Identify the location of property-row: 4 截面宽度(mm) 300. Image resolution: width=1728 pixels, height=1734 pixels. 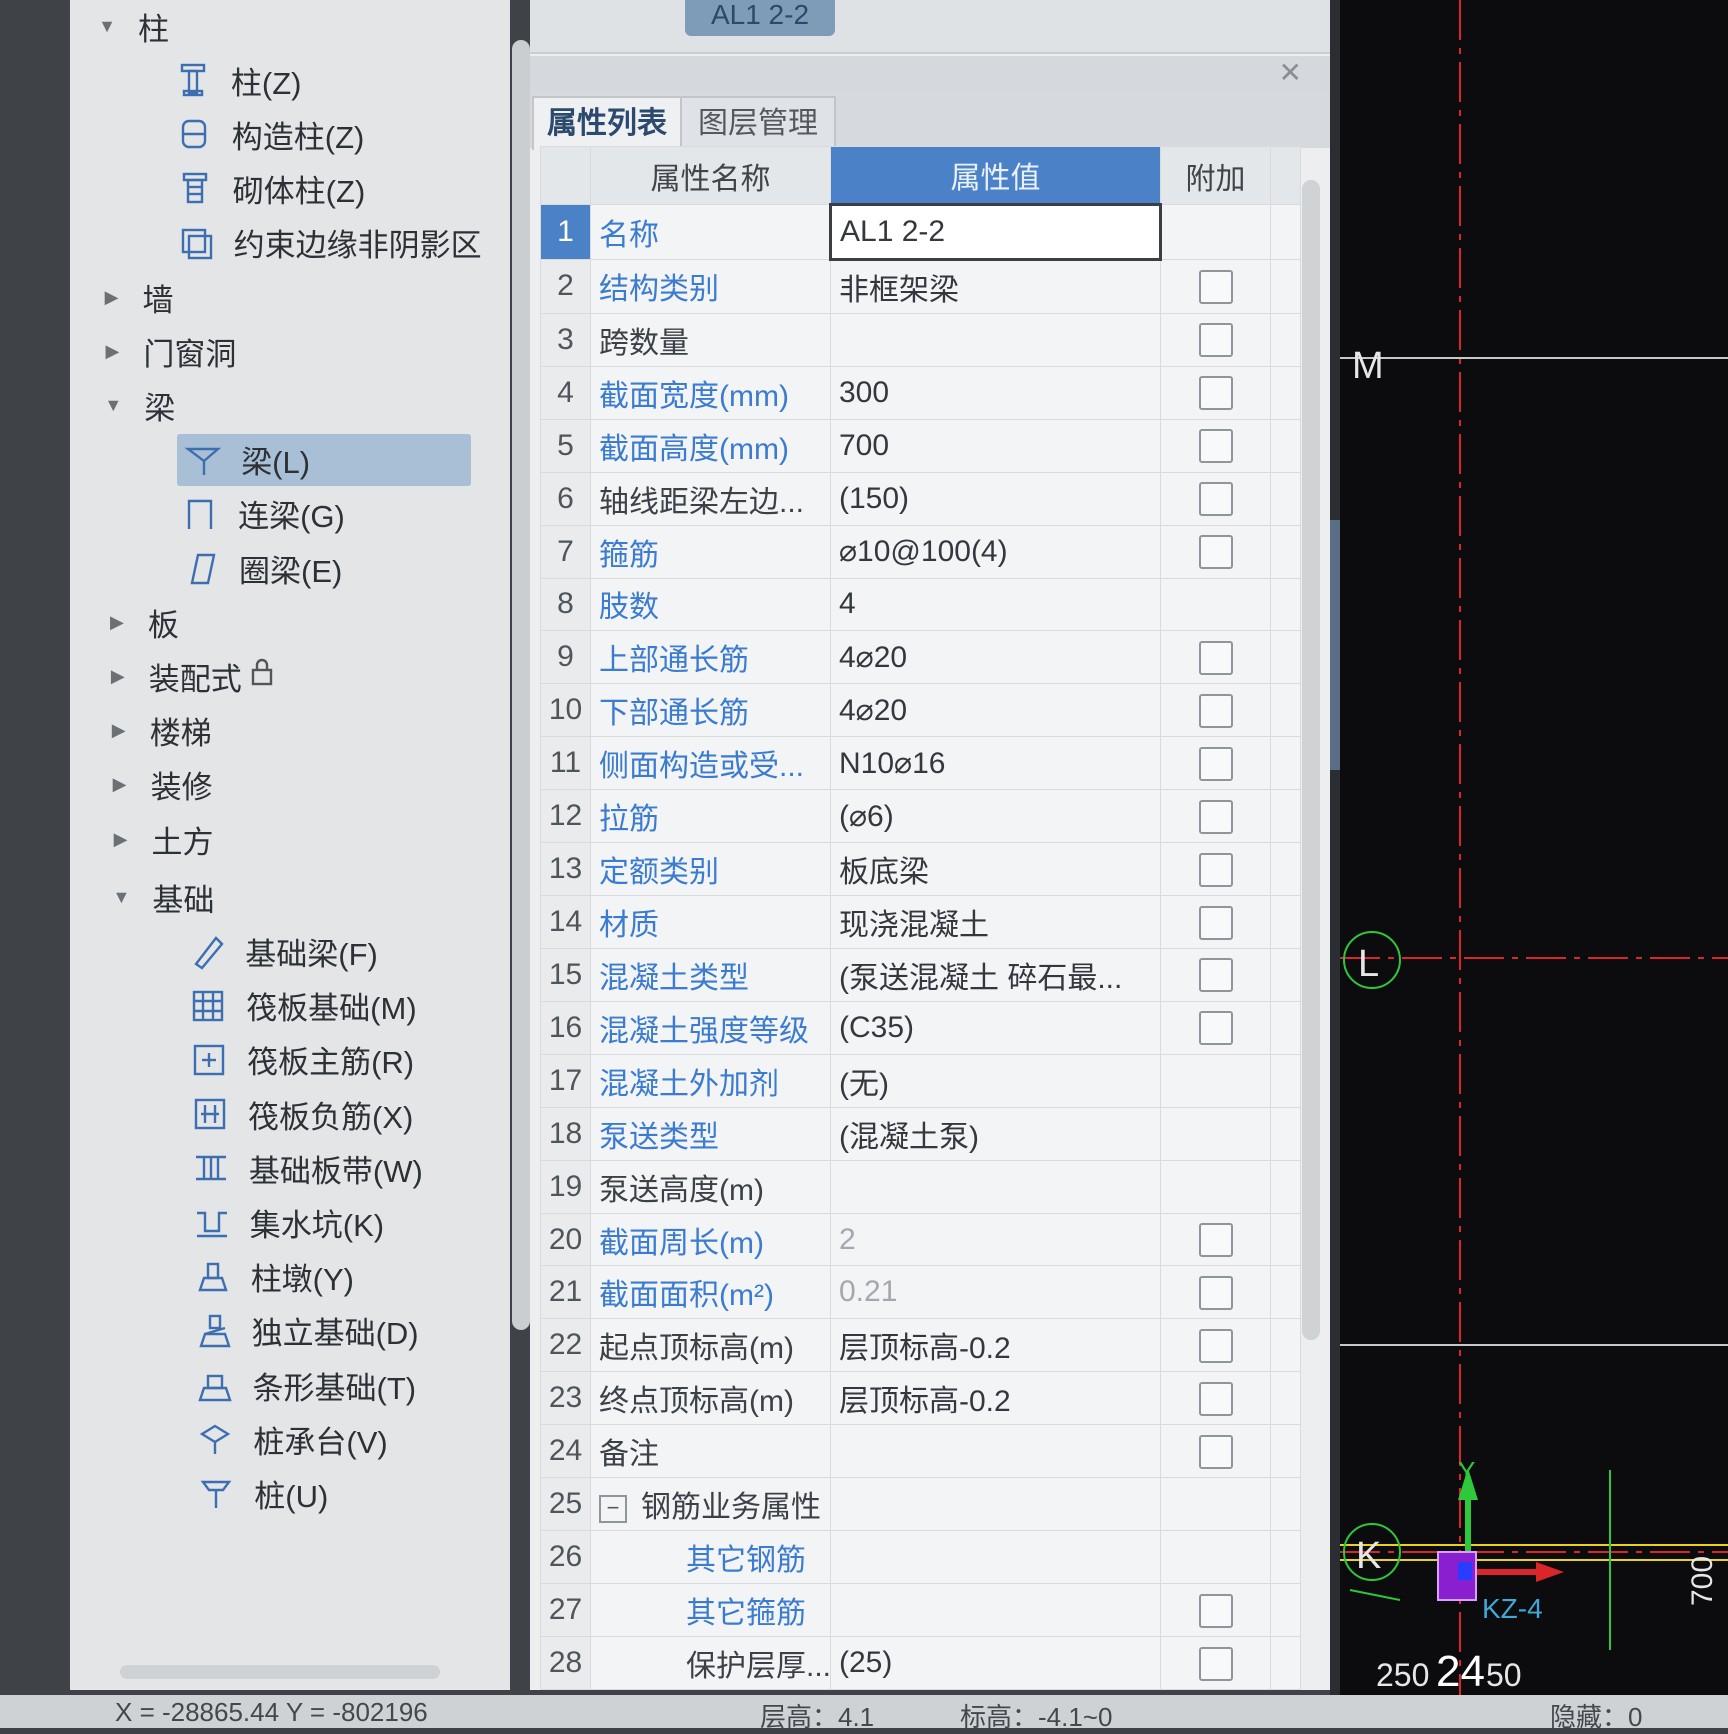
(920, 392).